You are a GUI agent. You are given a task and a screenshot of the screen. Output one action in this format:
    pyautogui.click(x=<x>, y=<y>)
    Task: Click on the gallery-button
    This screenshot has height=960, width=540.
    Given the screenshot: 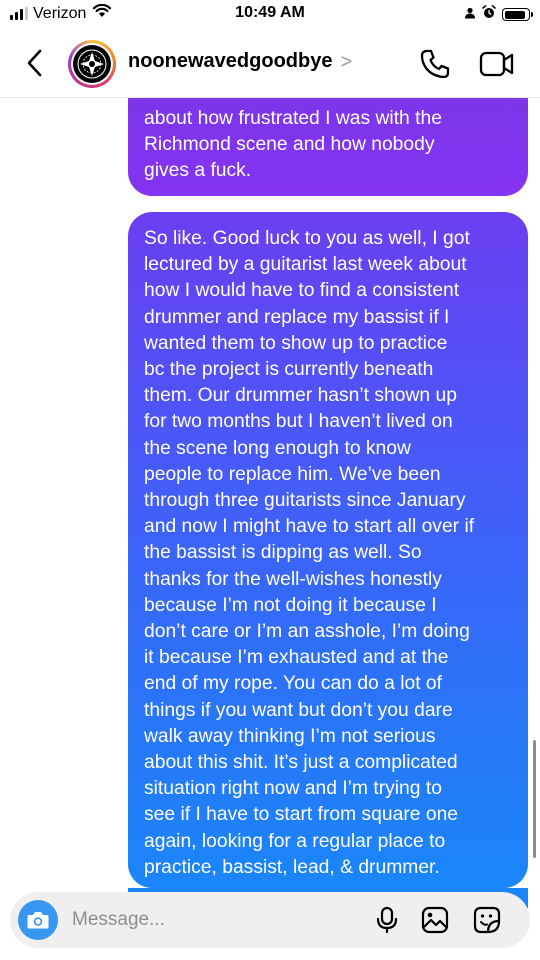 What is the action you would take?
    pyautogui.click(x=435, y=920)
    